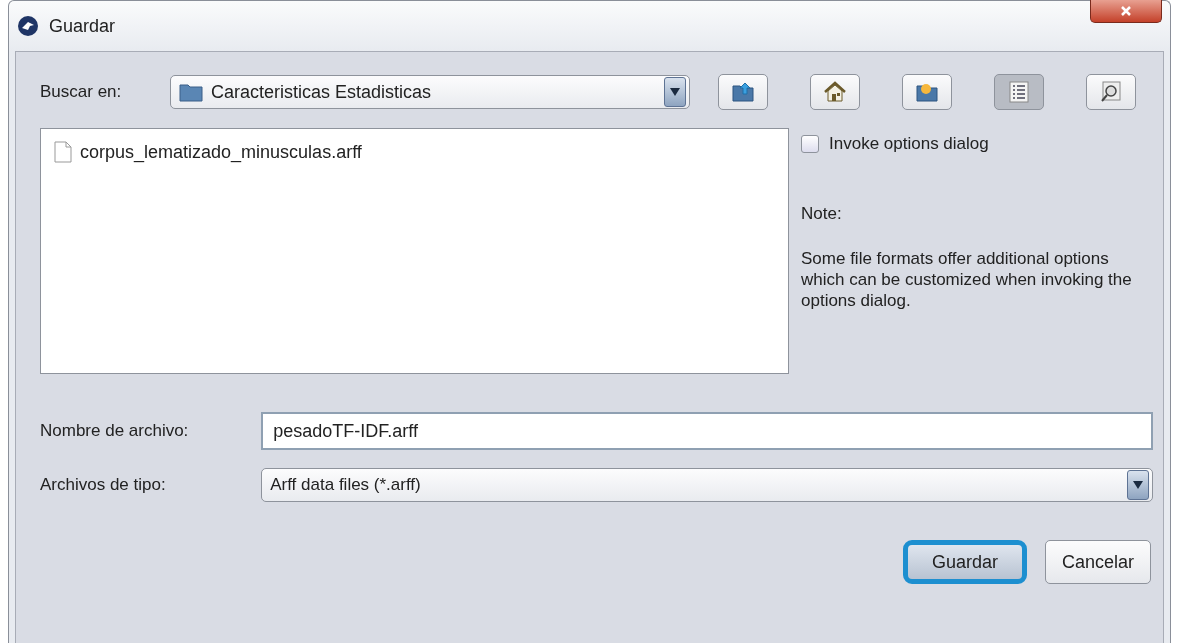 The image size is (1177, 643). What do you see at coordinates (1097, 562) in the screenshot?
I see `cancel-button: Cancelar` at bounding box center [1097, 562].